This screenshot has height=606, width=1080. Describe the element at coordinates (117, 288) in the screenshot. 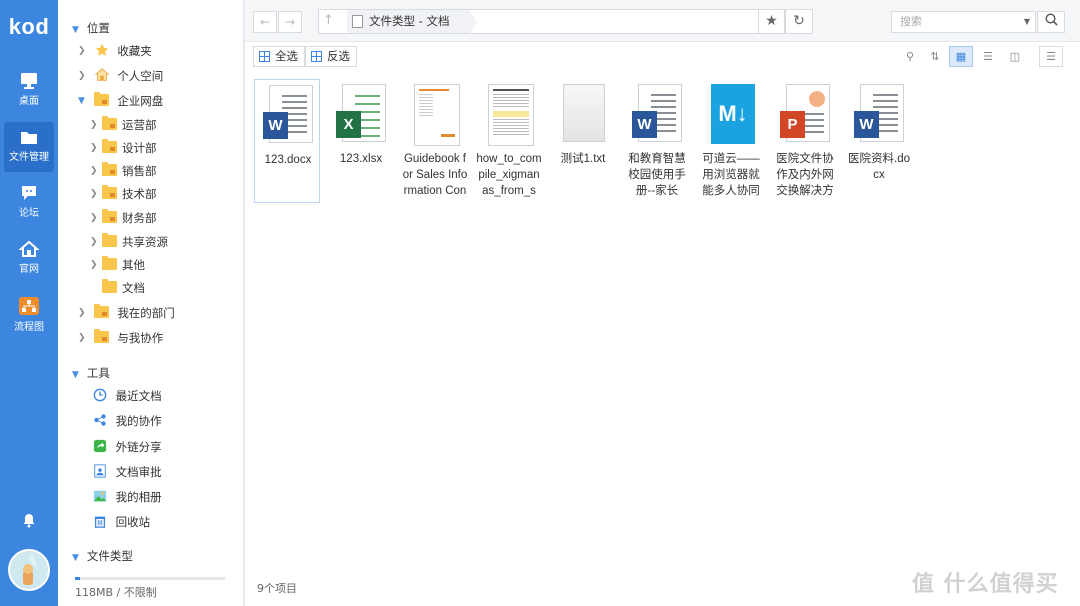

I see `tree-item-dept: 文档` at that location.